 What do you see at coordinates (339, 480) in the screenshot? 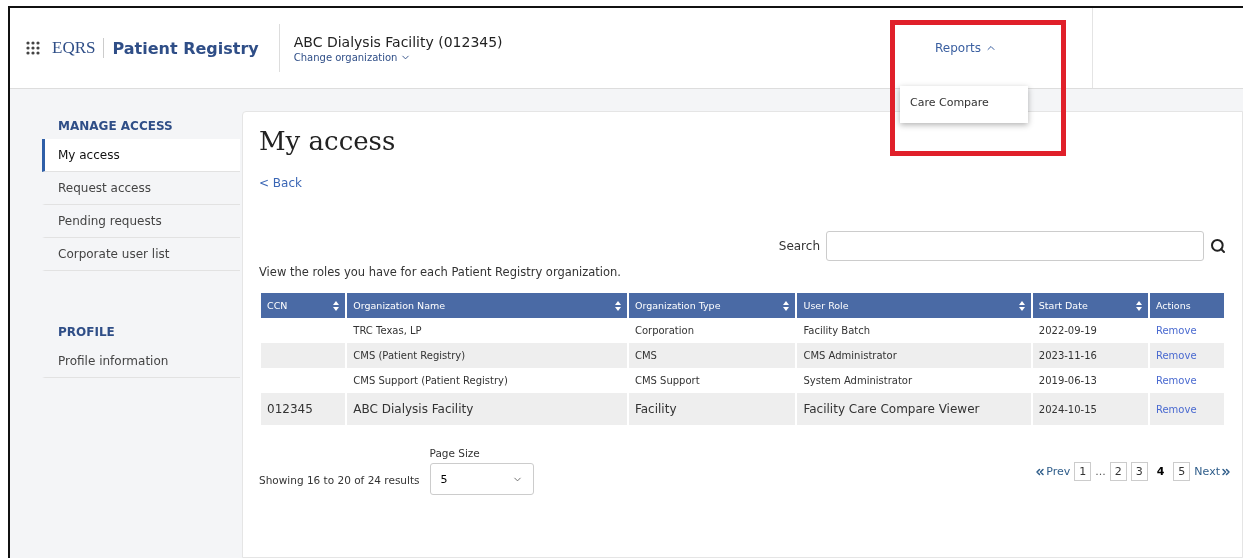
I see `results-count: Showing 16 to 20 of 24 results` at bounding box center [339, 480].